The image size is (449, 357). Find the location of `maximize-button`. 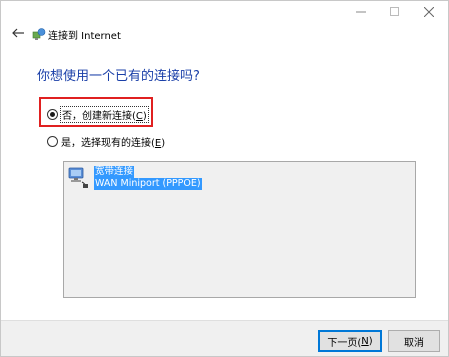

maximize-button is located at coordinates (395, 12).